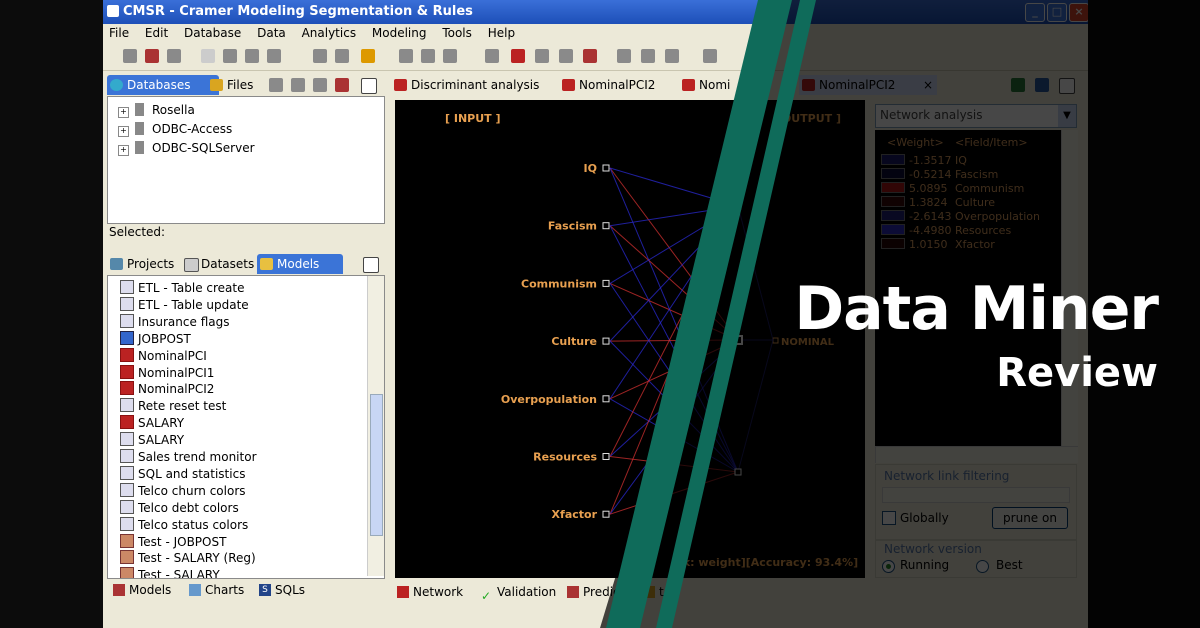 The height and width of the screenshot is (628, 1200). Describe the element at coordinates (230, 56) in the screenshot. I see `cut-icon` at that location.